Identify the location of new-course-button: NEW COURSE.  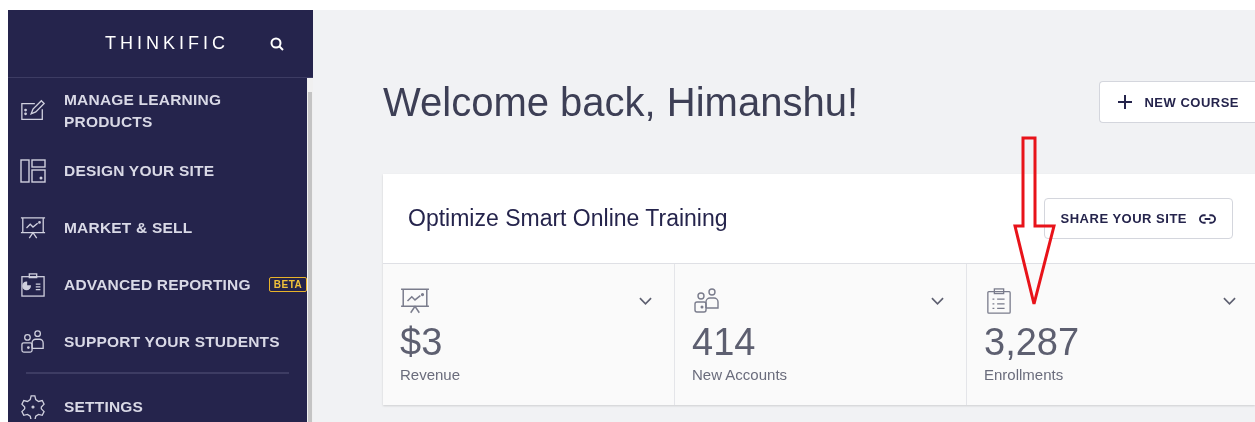
(1177, 102).